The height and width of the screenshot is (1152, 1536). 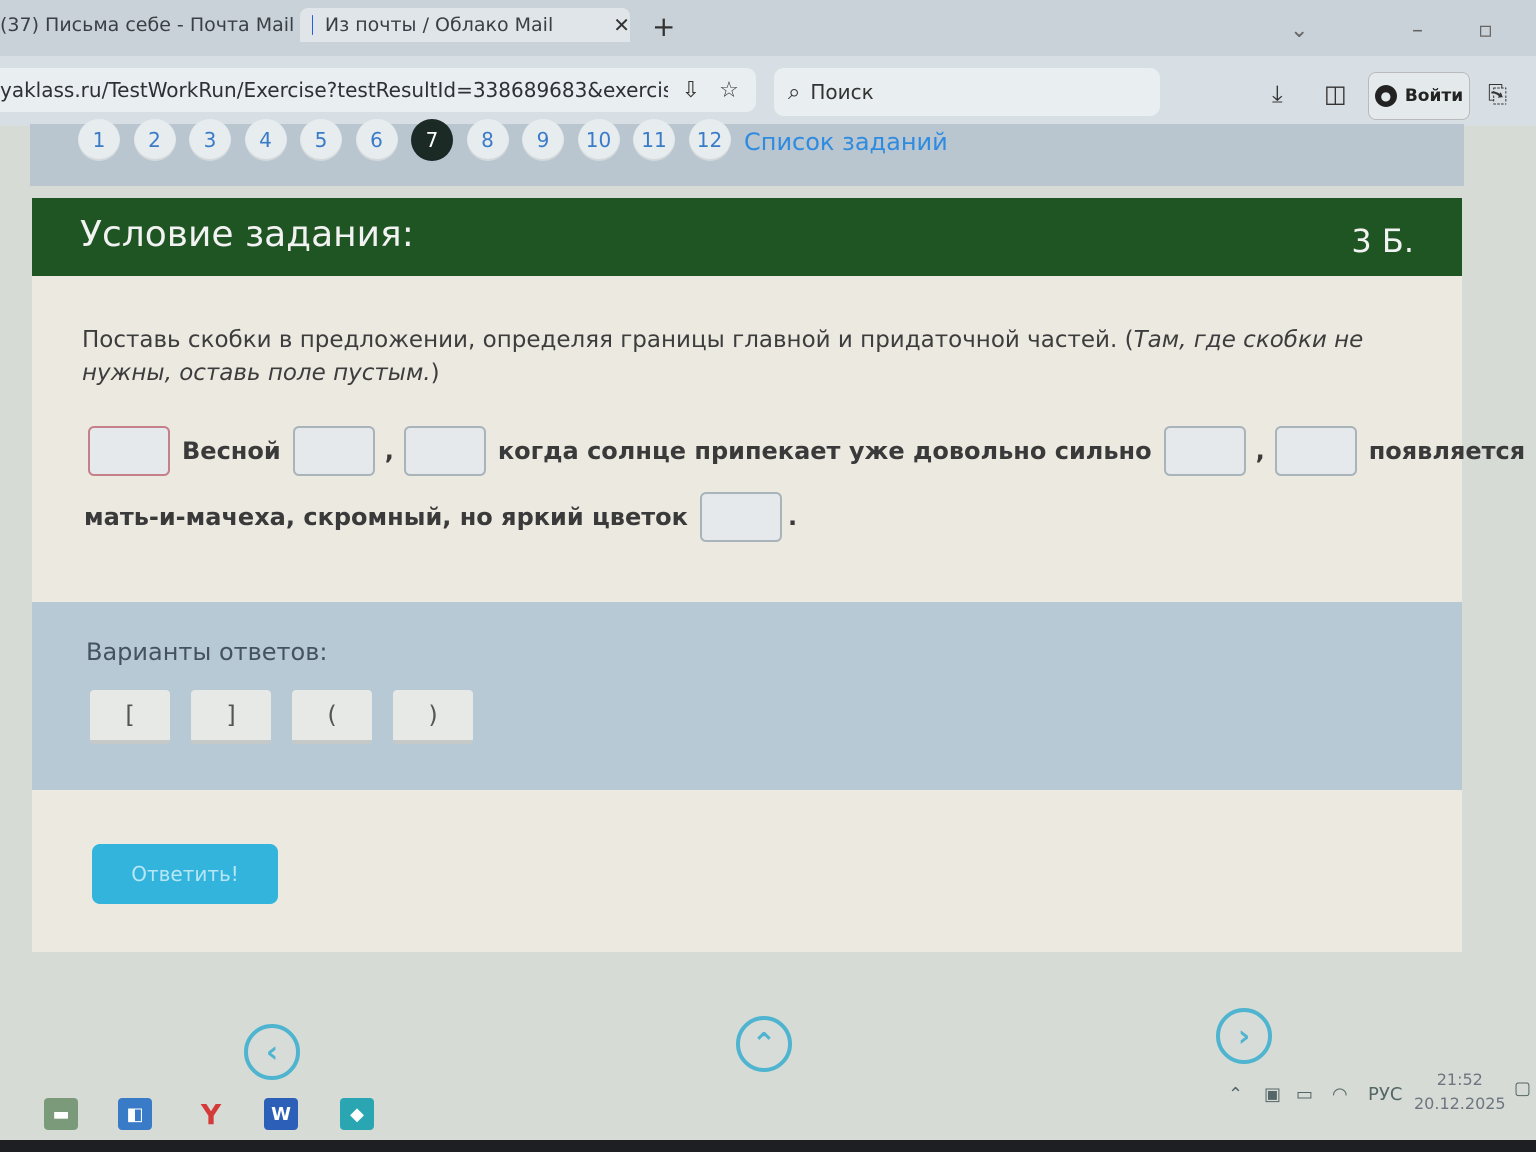 I want to click on tab-cloud: Из почты / Облако Mail ✕, so click(x=465, y=25).